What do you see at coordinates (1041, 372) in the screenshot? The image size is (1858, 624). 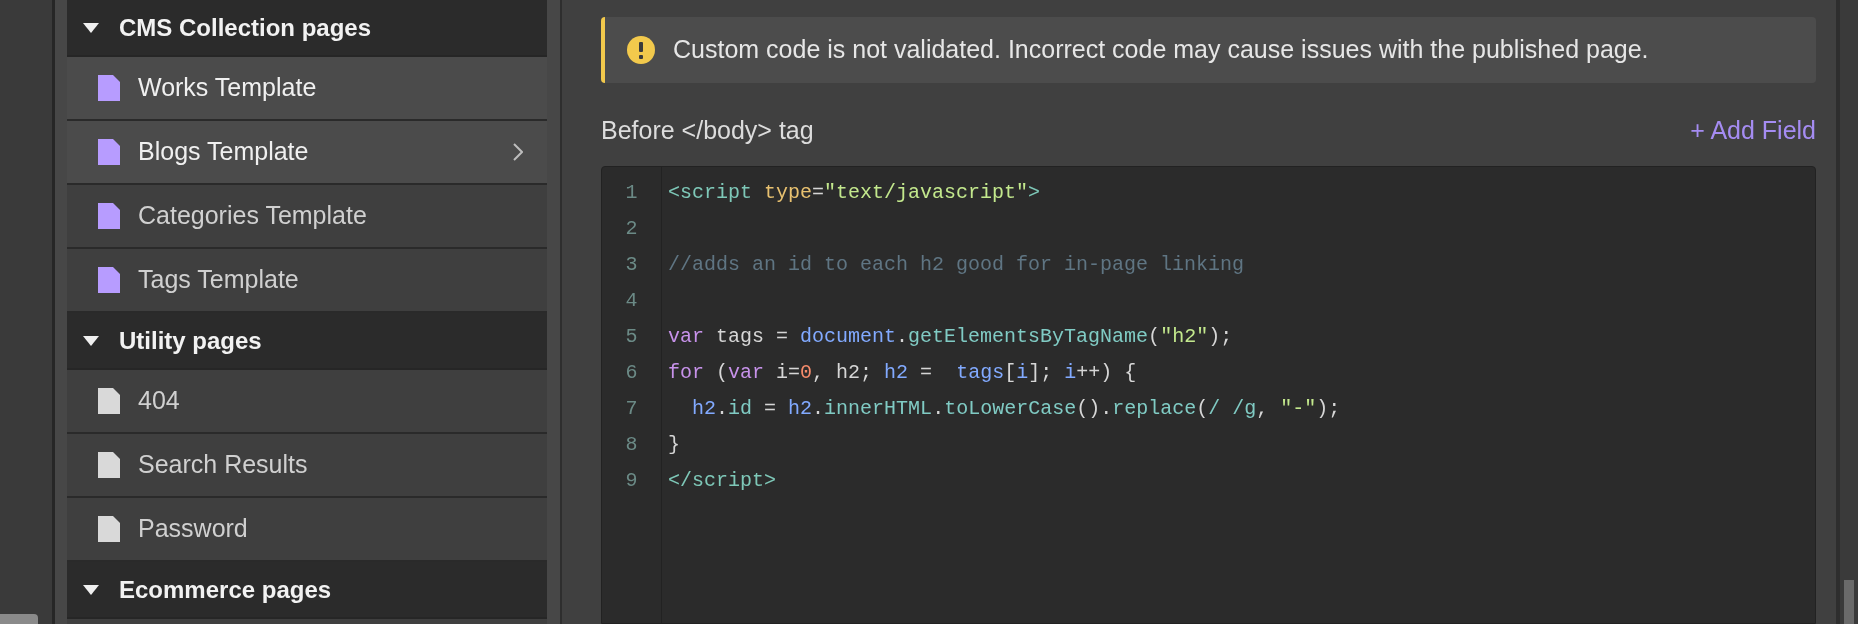 I see `code-token: ];` at bounding box center [1041, 372].